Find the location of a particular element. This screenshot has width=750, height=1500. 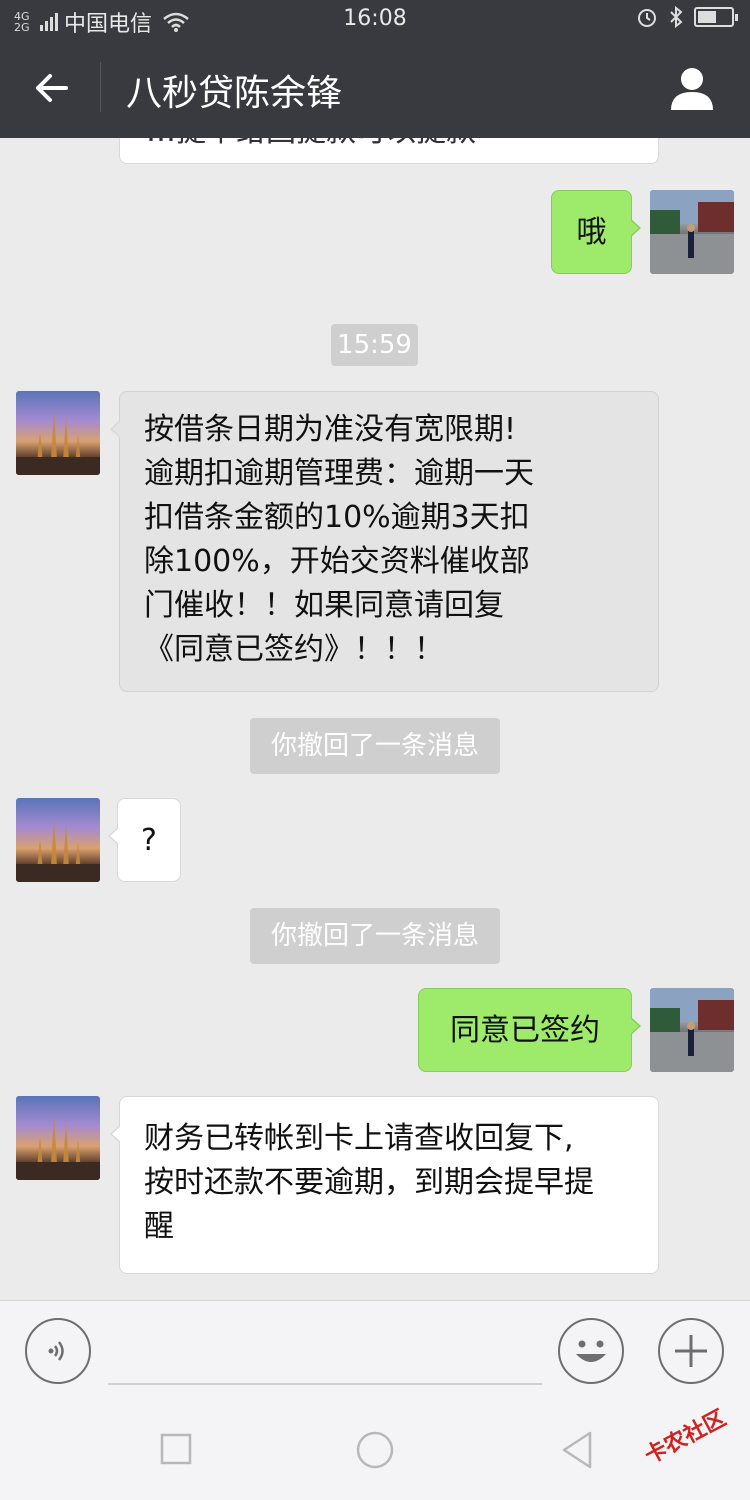

emoji-icon is located at coordinates (591, 1351).